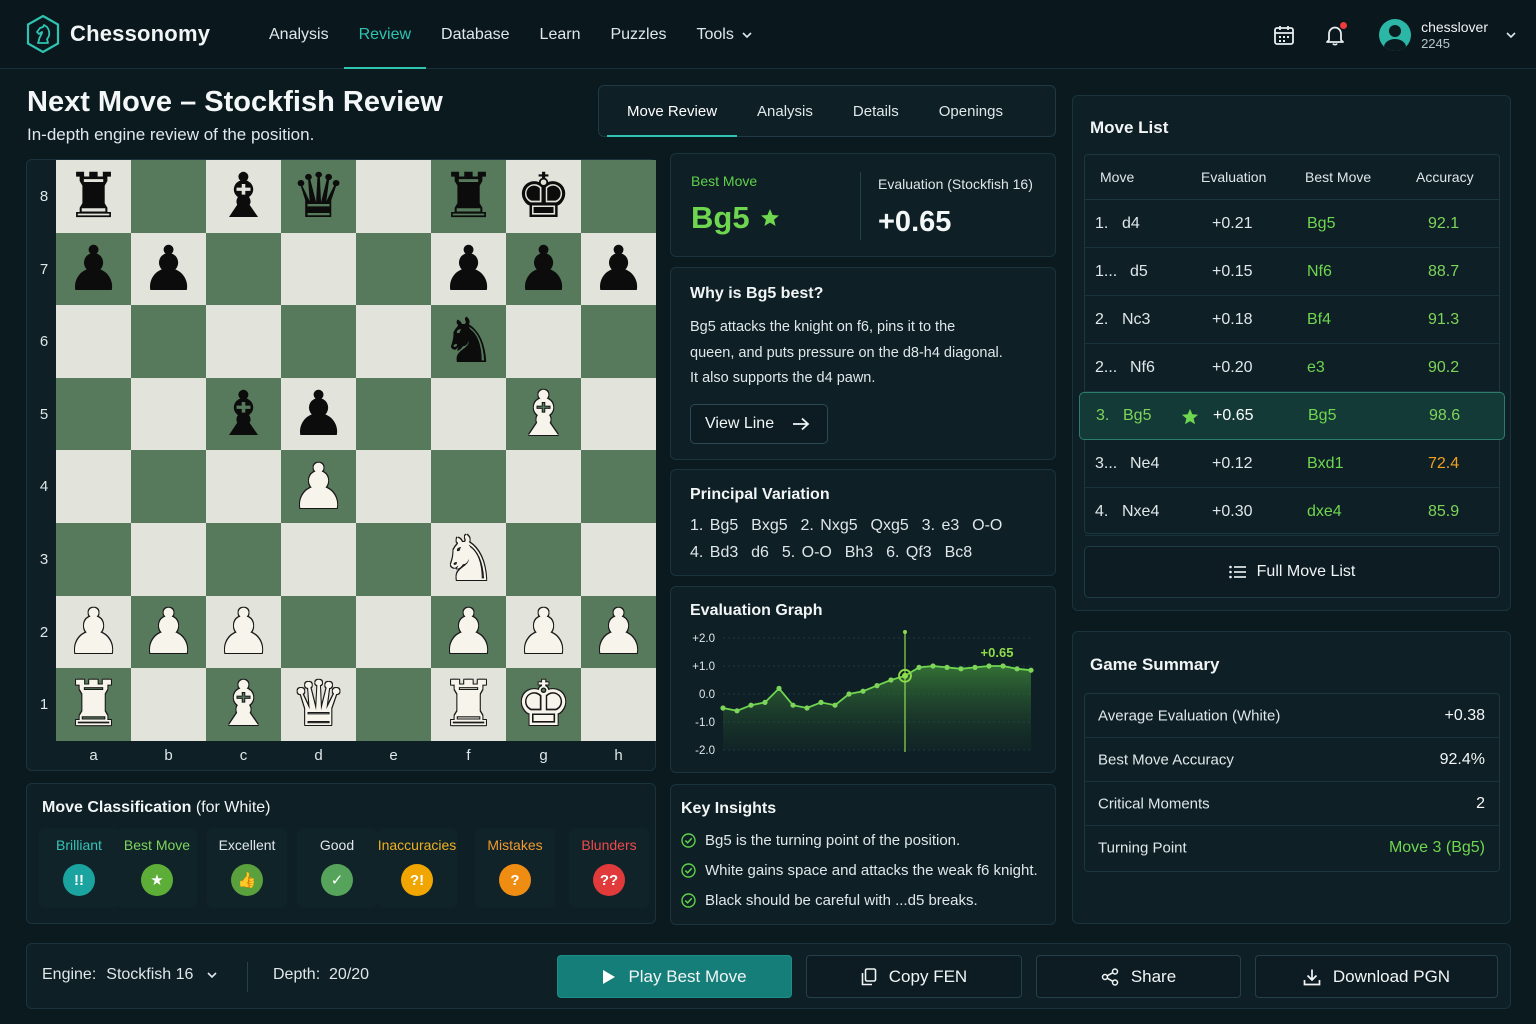 The width and height of the screenshot is (1536, 1024). What do you see at coordinates (393, 704) in the screenshot?
I see `square-e1` at bounding box center [393, 704].